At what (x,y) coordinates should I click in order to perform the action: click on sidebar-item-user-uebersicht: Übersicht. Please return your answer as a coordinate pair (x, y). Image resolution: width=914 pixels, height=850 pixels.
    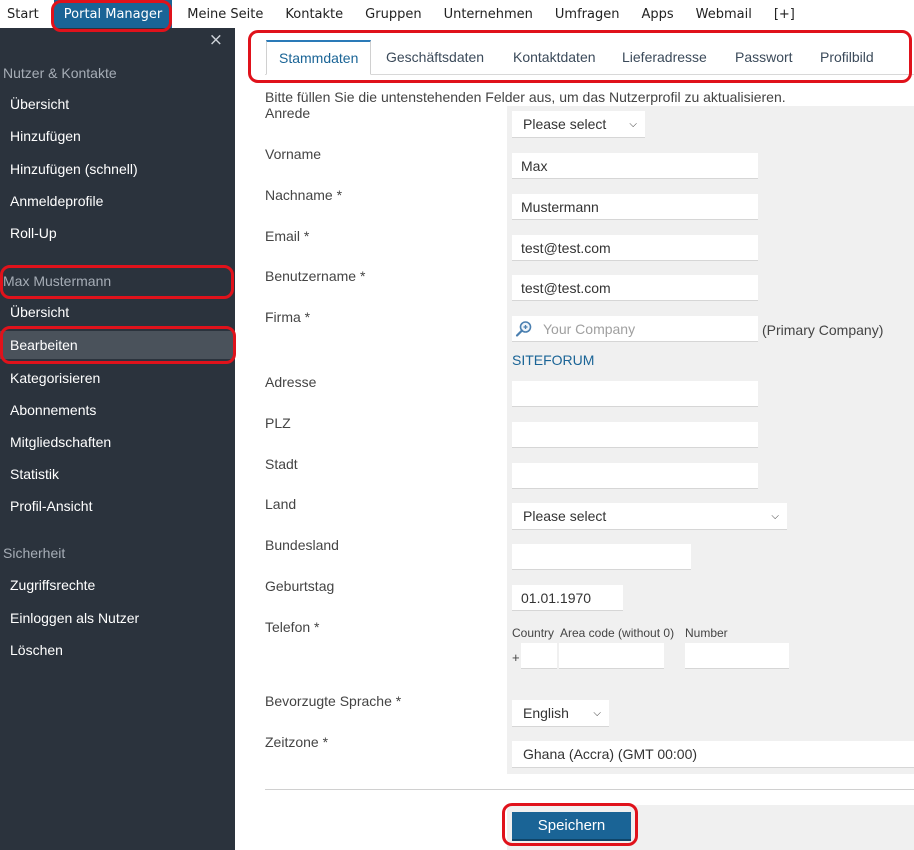
    Looking at the image, I should click on (117, 312).